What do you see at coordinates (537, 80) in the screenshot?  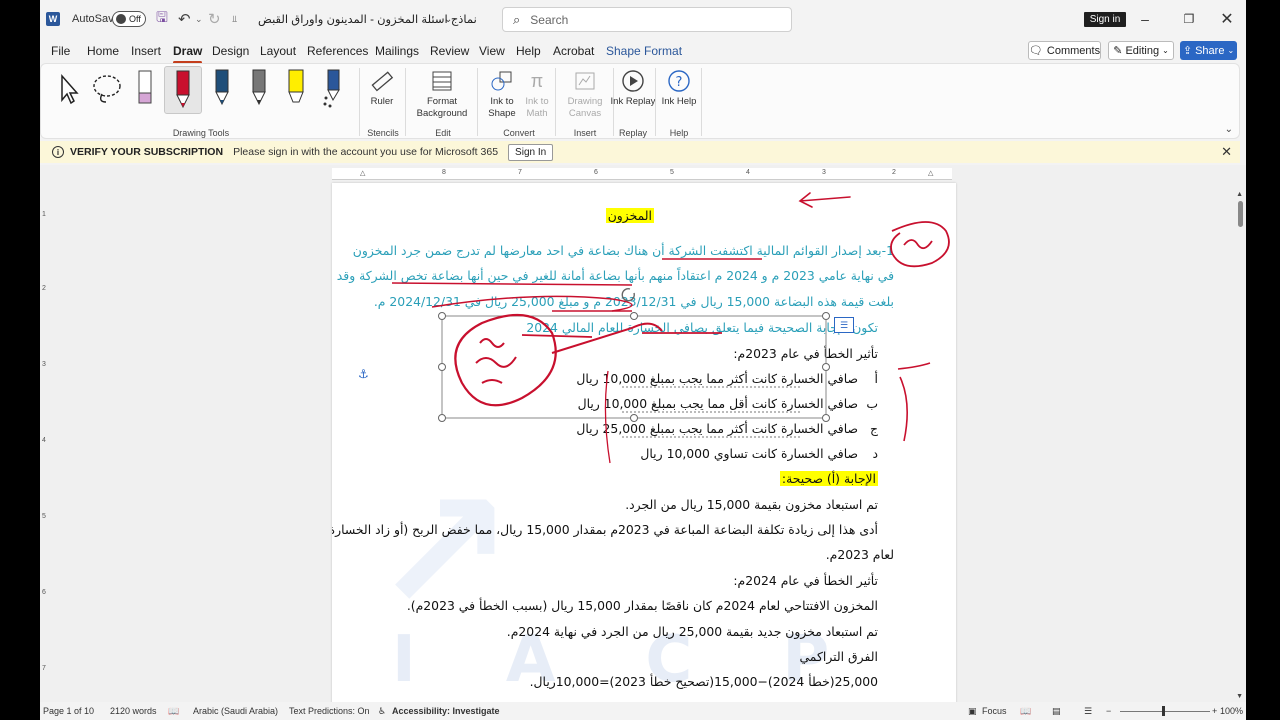 I see `ink-to-math-icon: π` at bounding box center [537, 80].